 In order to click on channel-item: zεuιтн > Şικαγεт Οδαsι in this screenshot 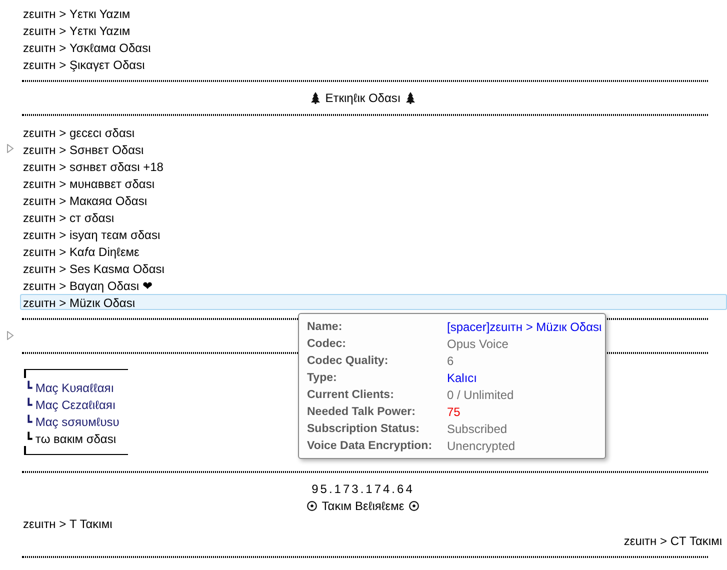, I will do `click(84, 64)`.